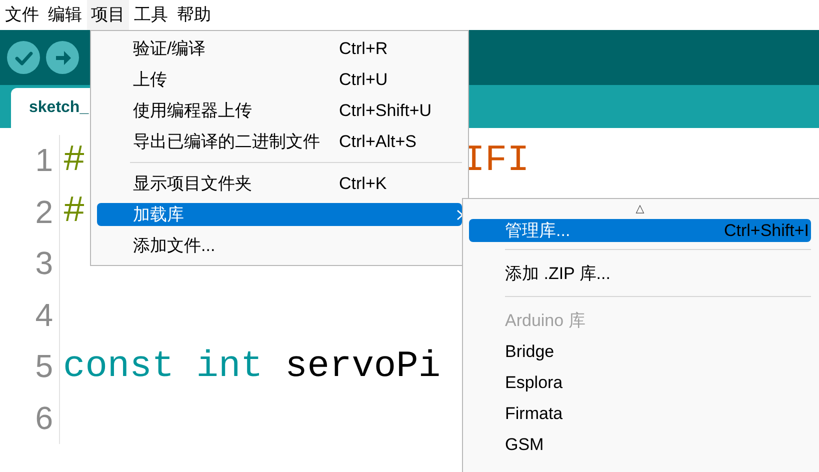 The width and height of the screenshot is (819, 472). I want to click on scroll-up-arrow: △, so click(640, 209).